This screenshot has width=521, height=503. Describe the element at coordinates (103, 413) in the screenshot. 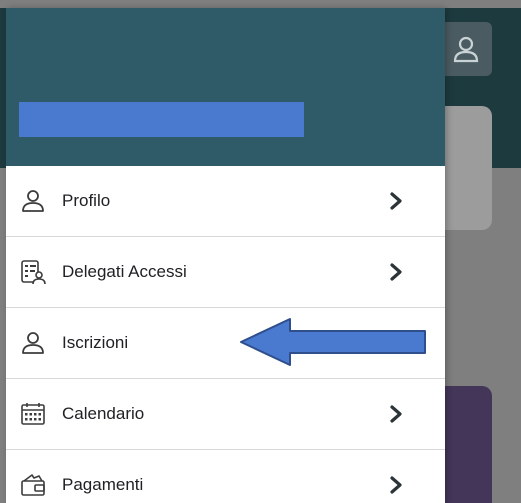

I see `menu-item-label: Calendario` at that location.